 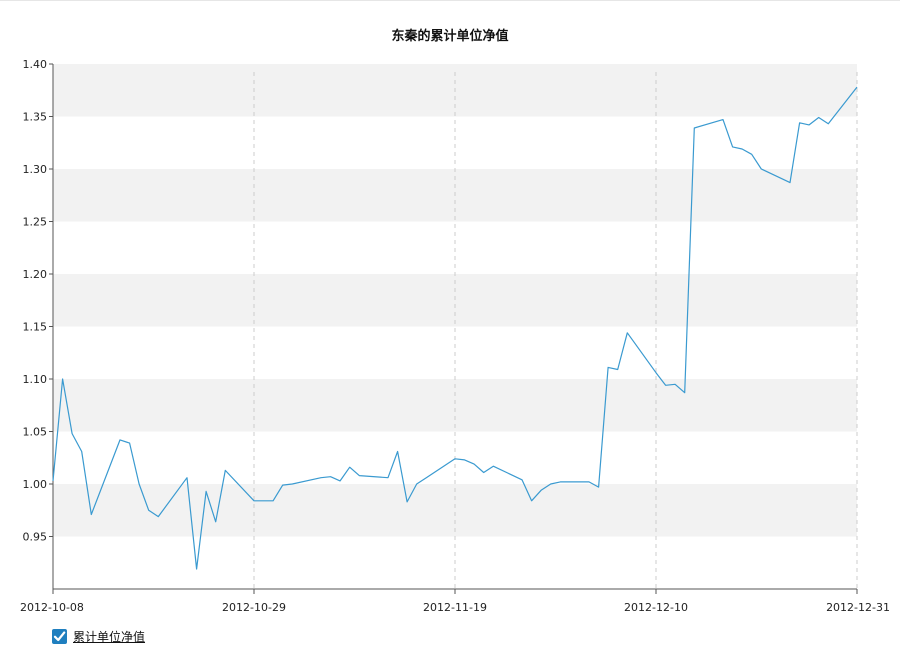 What do you see at coordinates (455, 607) in the screenshot?
I see `x-tick-label: 2012-11-19` at bounding box center [455, 607].